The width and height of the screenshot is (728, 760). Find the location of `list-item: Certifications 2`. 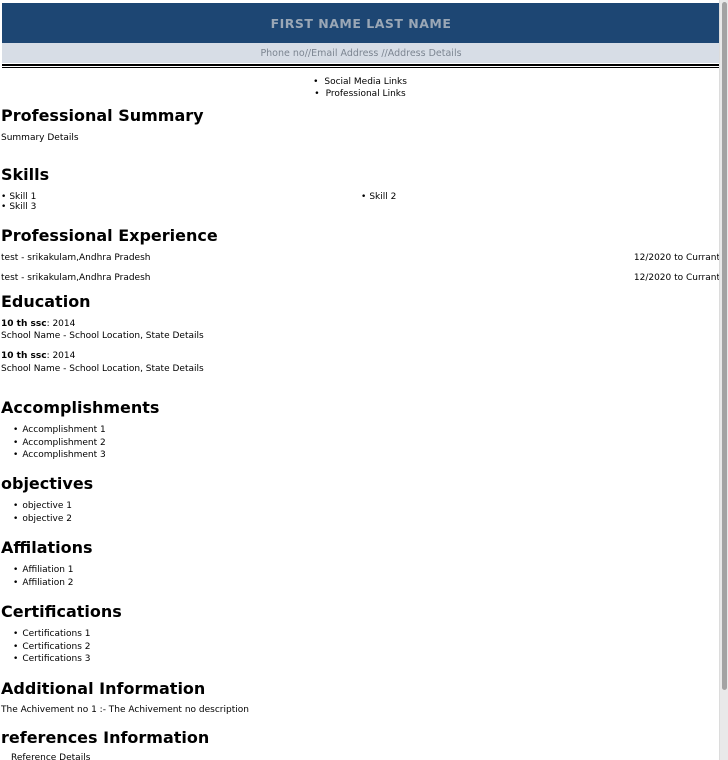

list-item: Certifications 2 is located at coordinates (51, 647).